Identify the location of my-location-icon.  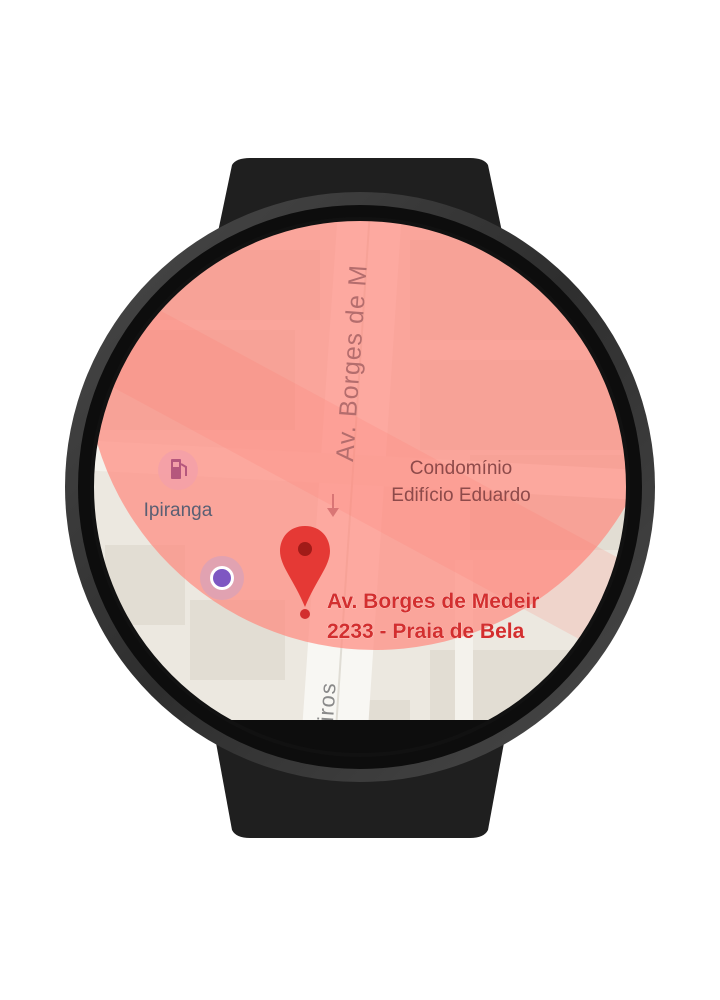
(222, 578).